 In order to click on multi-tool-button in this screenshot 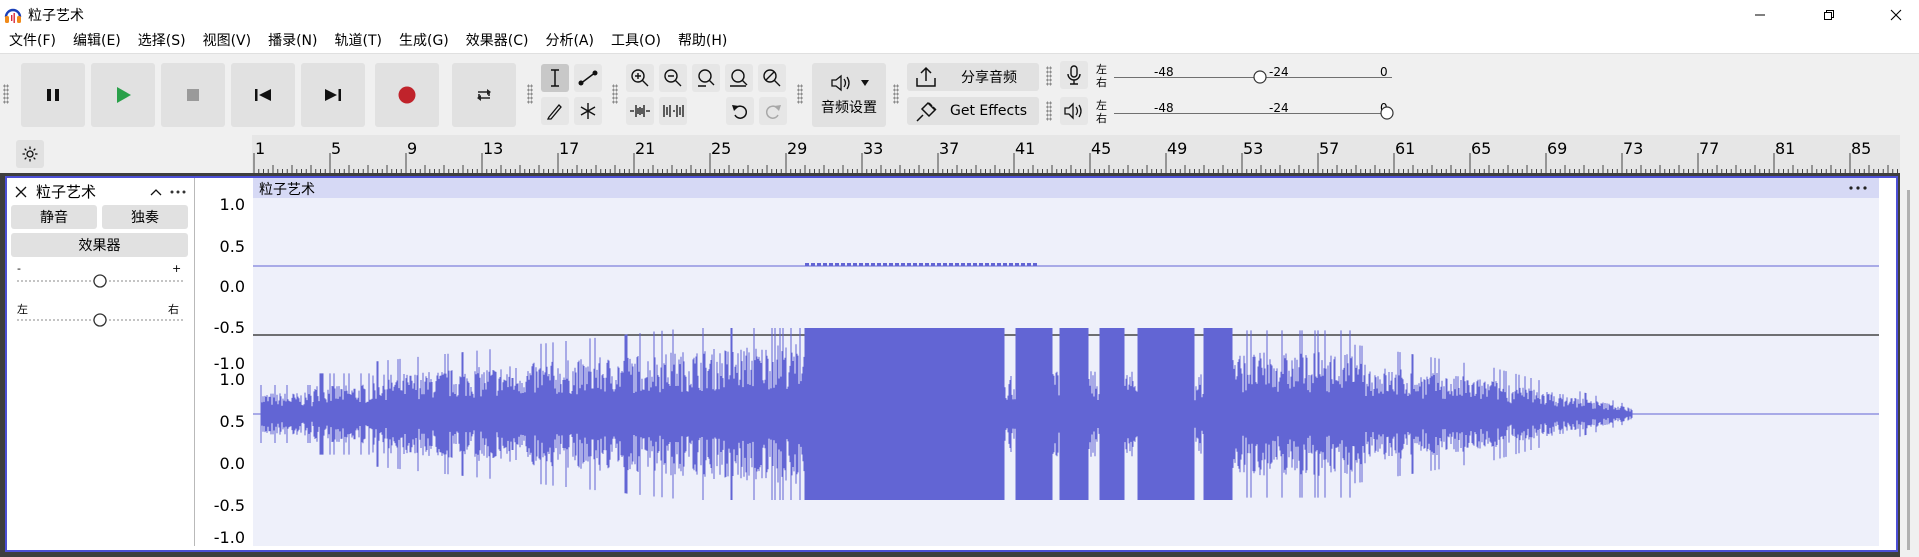, I will do `click(588, 111)`.